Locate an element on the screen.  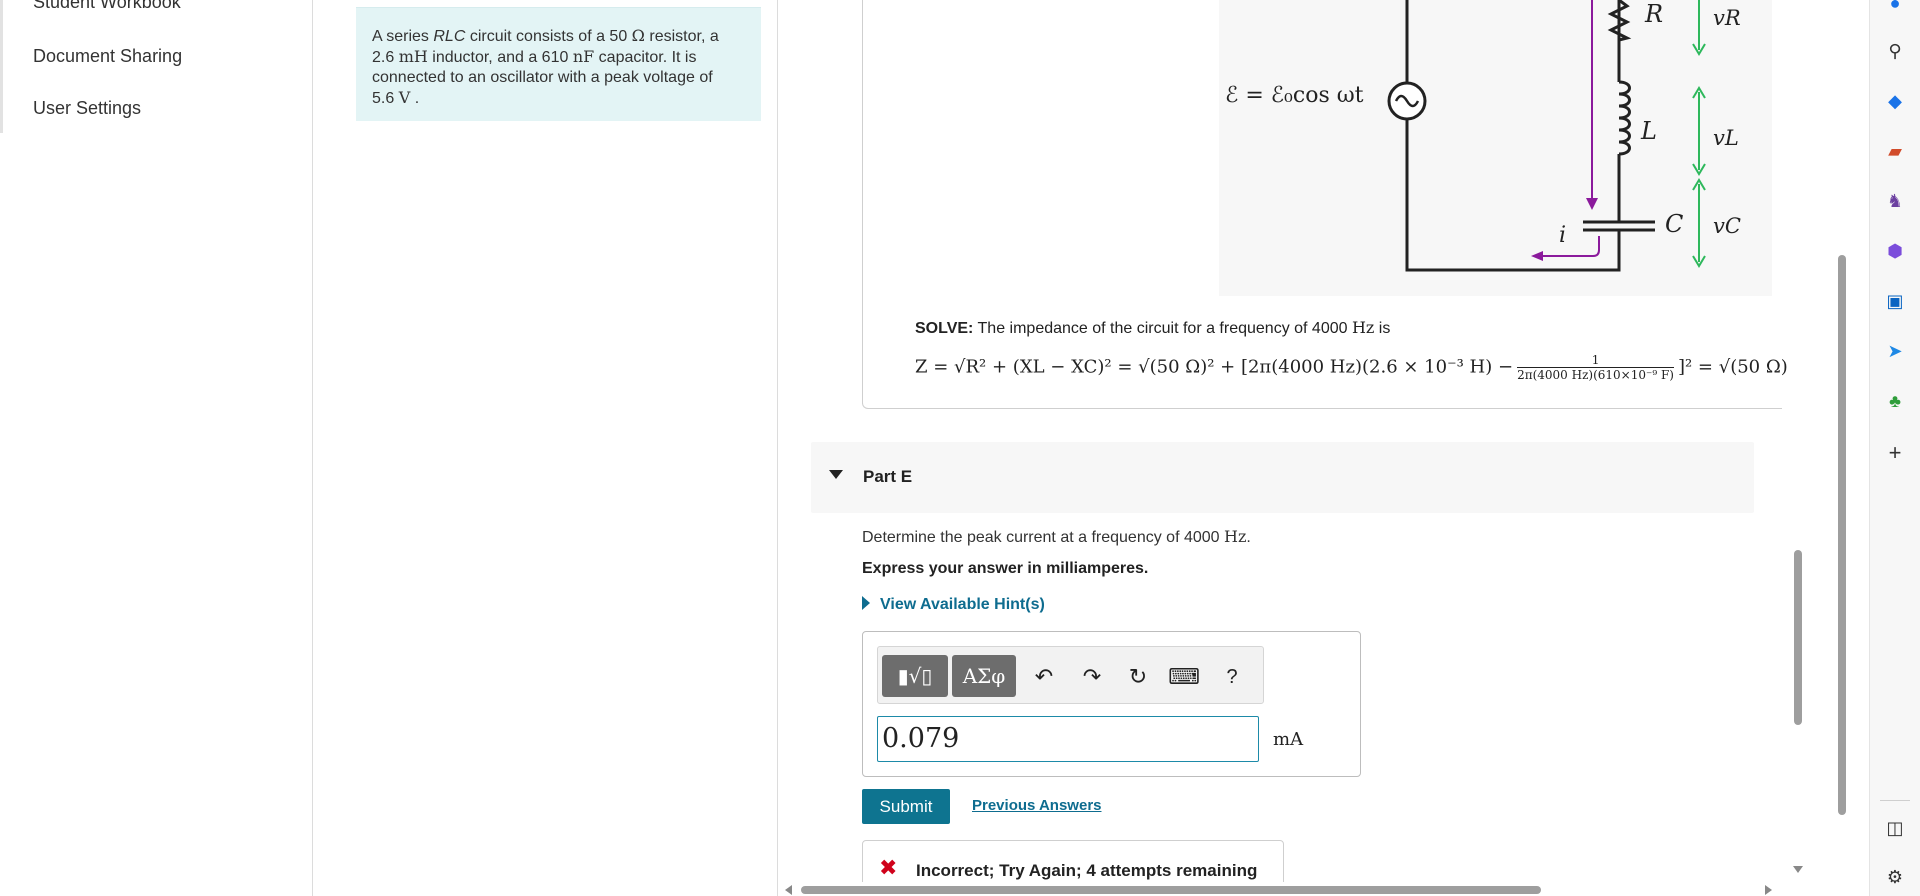
emf-label: ℰ = ℰ₀cos ωt is located at coordinates (1294, 95).